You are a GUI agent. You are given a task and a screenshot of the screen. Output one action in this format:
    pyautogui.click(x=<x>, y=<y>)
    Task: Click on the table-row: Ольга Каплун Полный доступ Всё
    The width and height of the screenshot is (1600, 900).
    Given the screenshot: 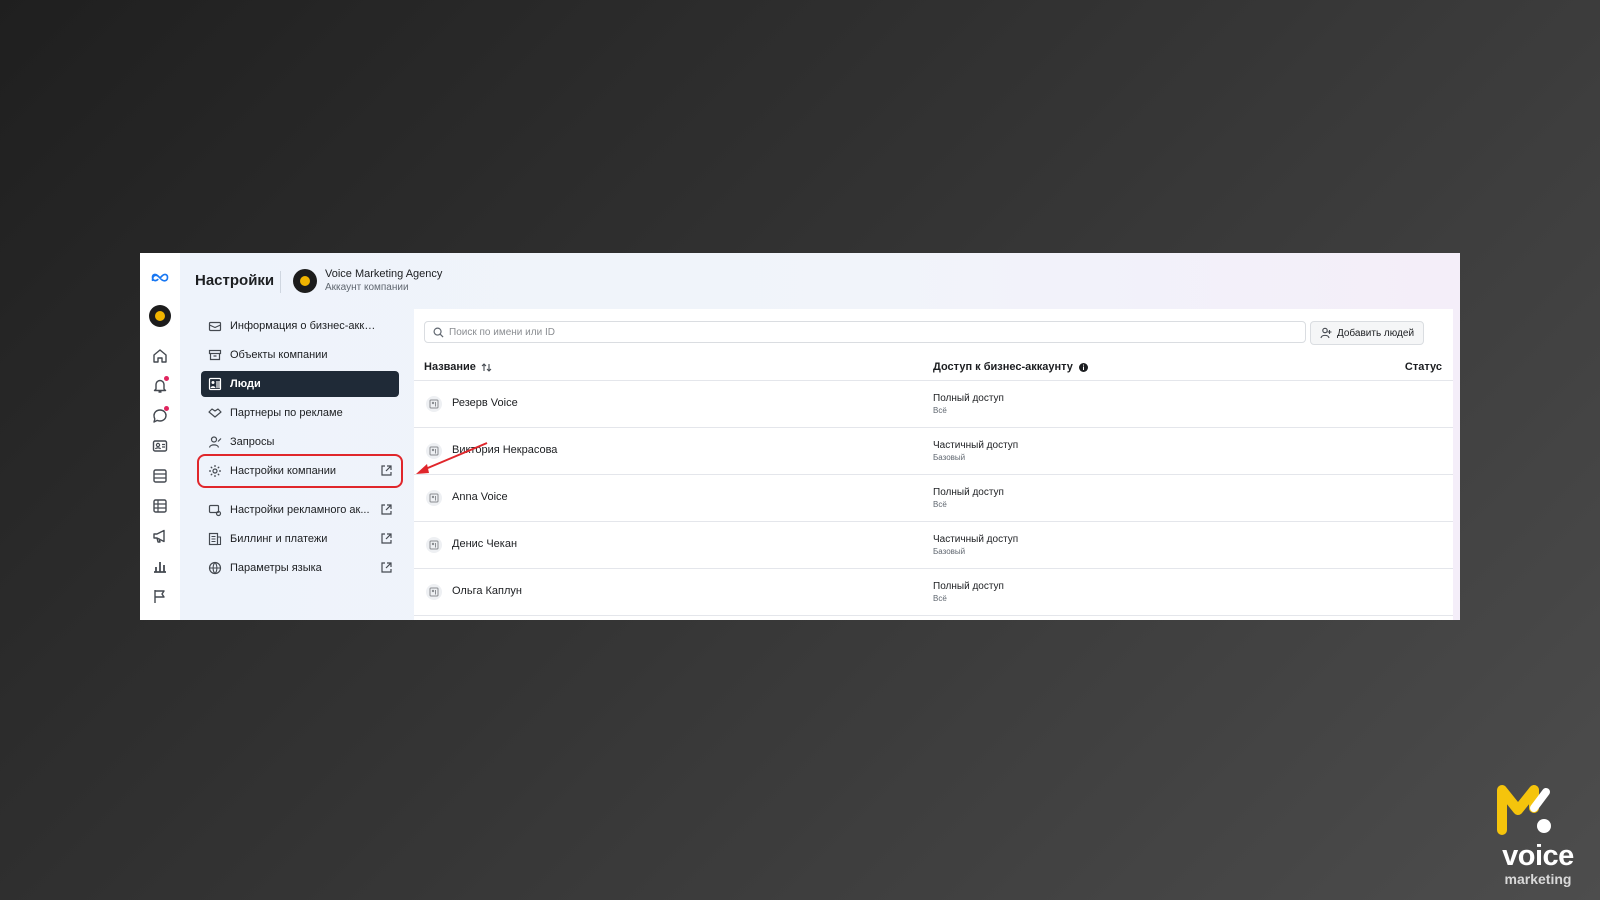 What is the action you would take?
    pyautogui.click(x=933, y=592)
    